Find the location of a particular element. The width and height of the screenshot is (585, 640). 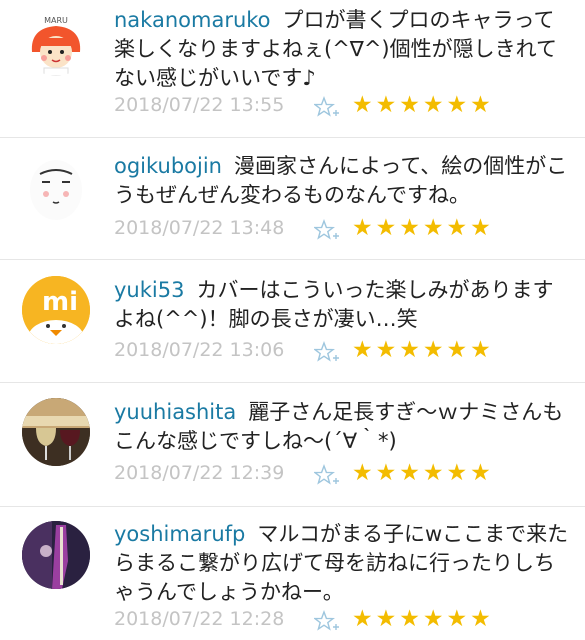

comment-meta: 2018/07/22 13:06 ★★★★★★ is located at coordinates (334, 352).